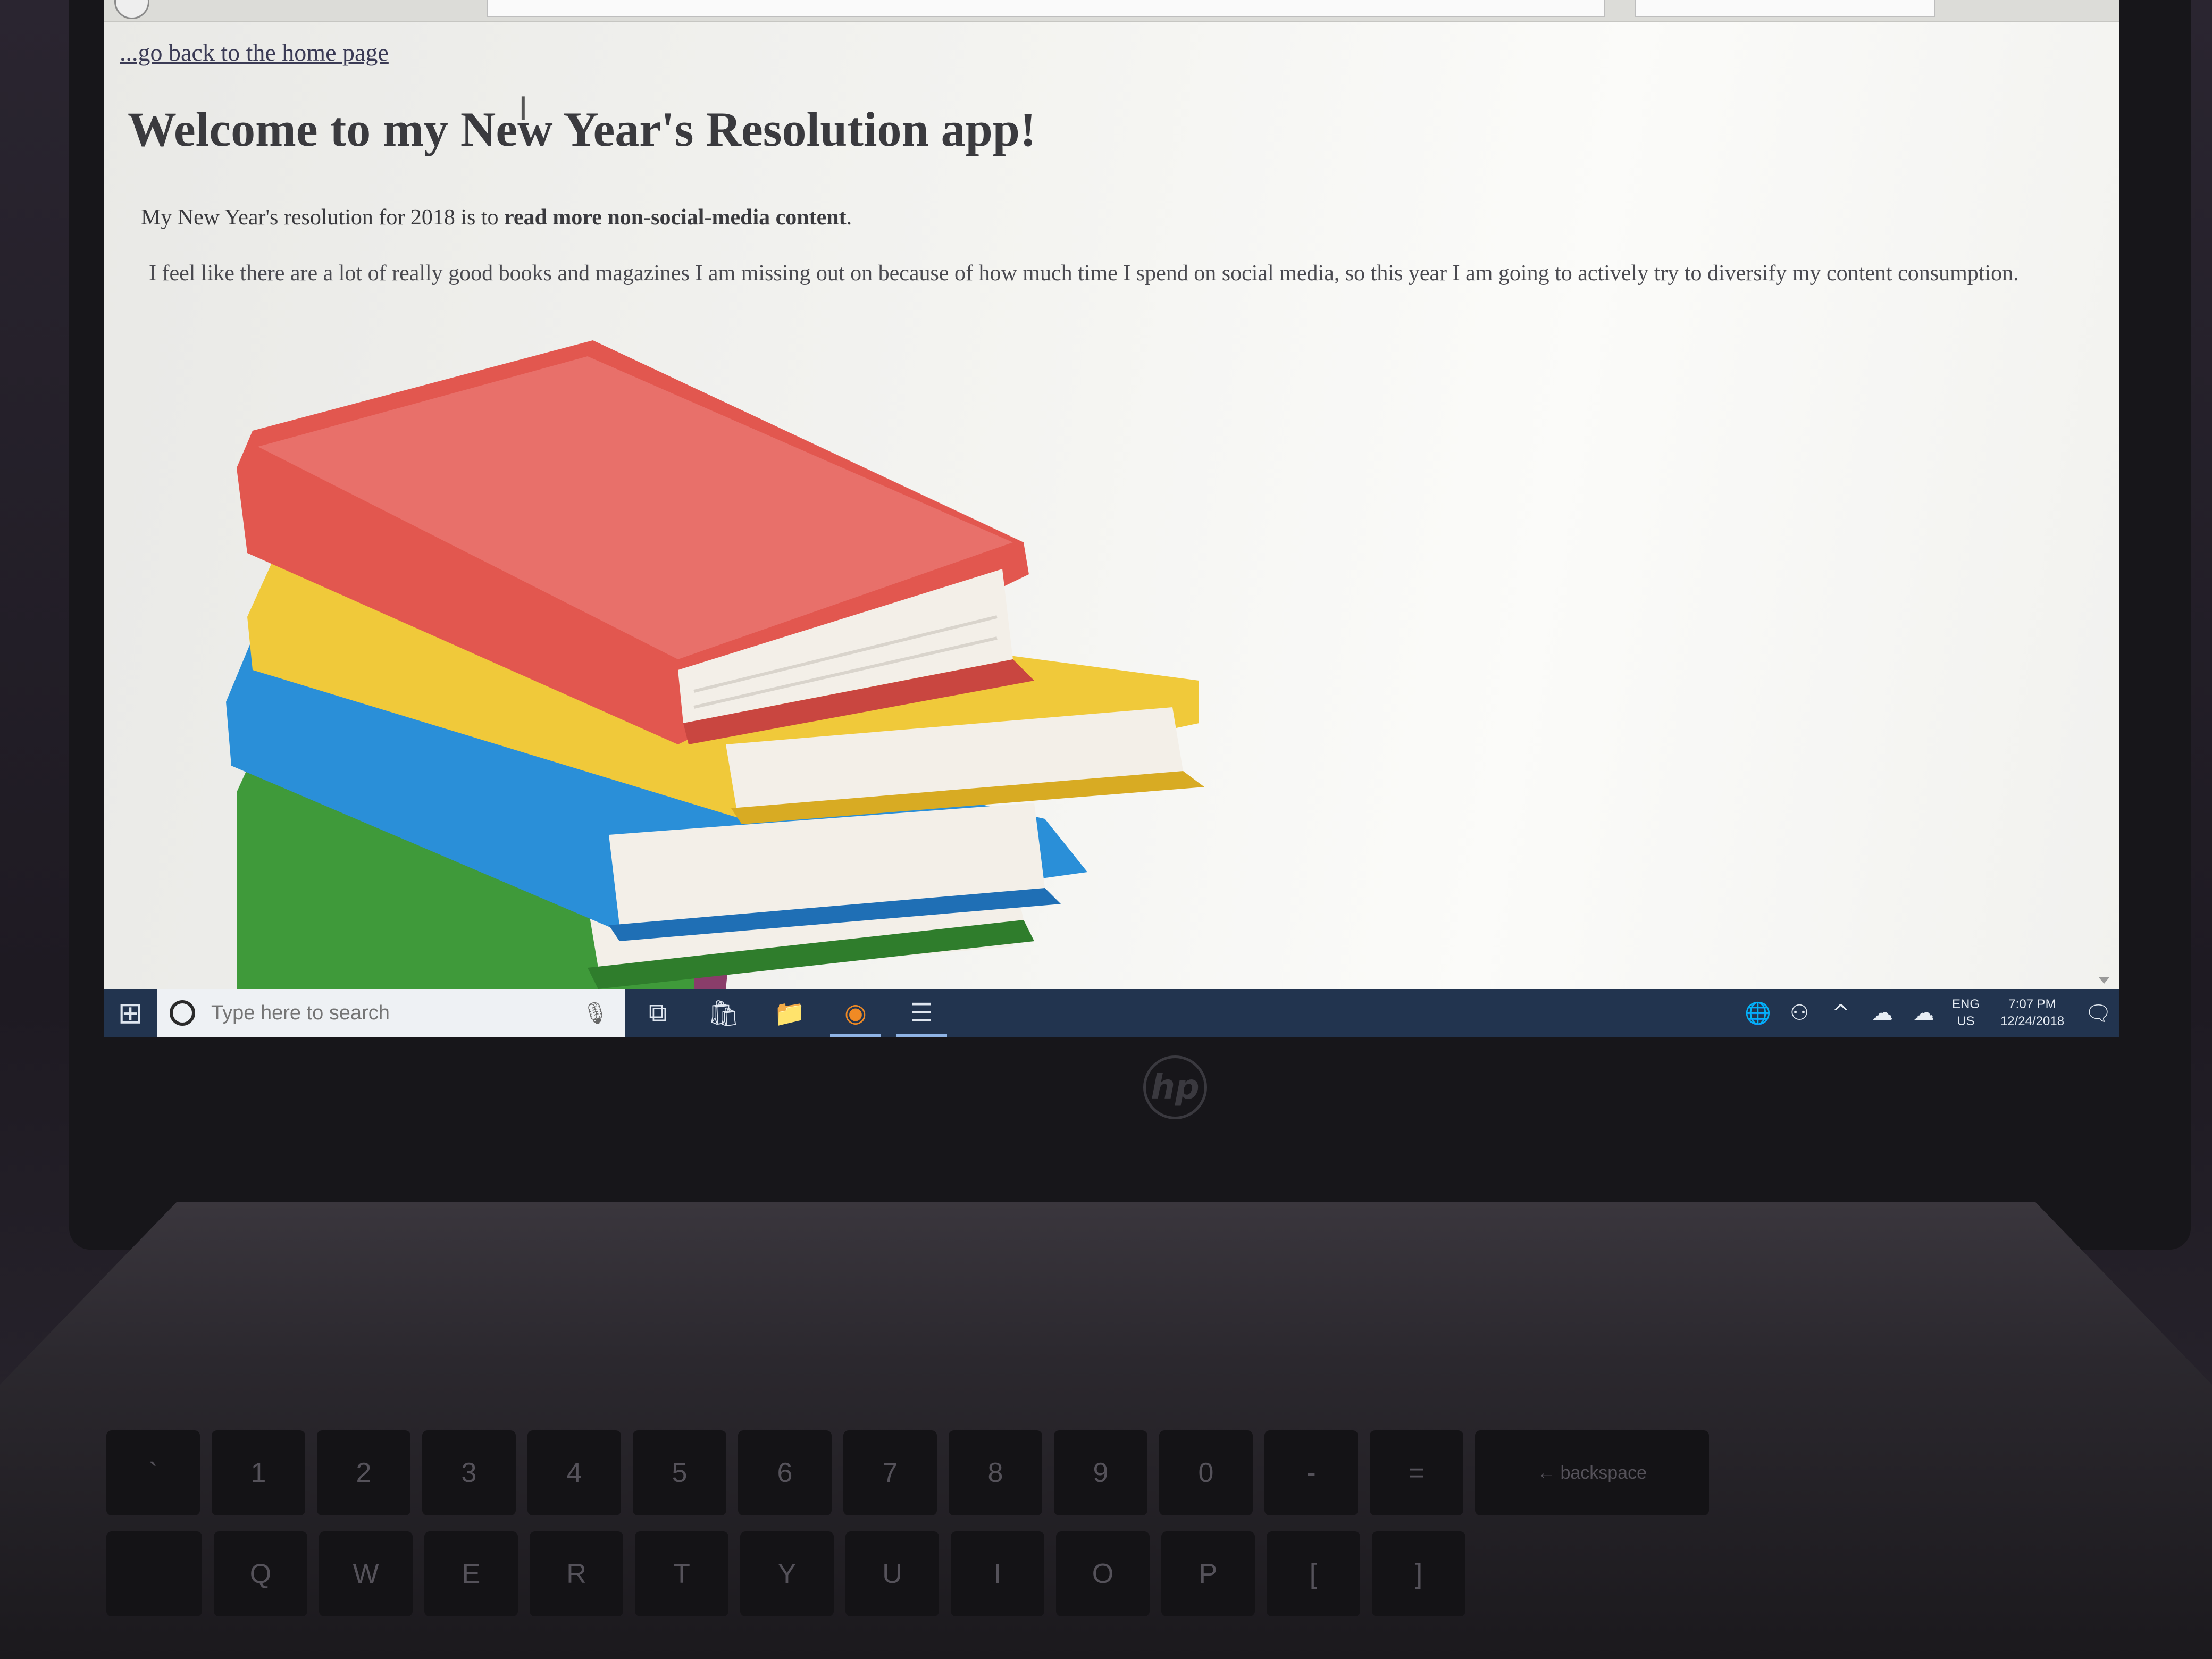  Describe the element at coordinates (260, 1573) in the screenshot. I see `keyboard-key: Q` at that location.